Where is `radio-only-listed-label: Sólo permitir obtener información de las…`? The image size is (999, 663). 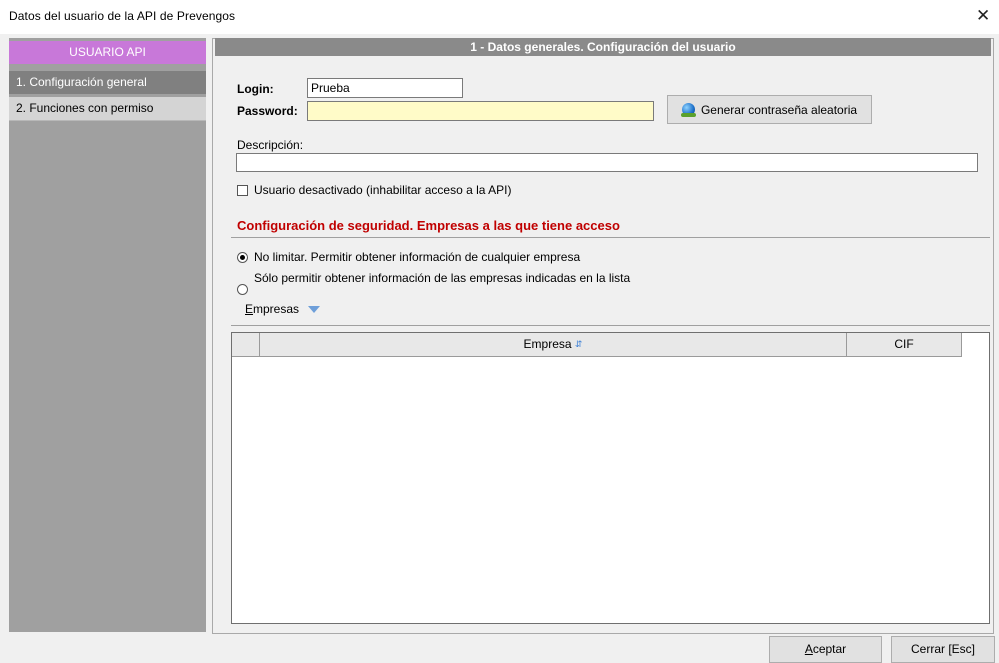
radio-only-listed-label: Sólo permitir obtener información de las… is located at coordinates (442, 278).